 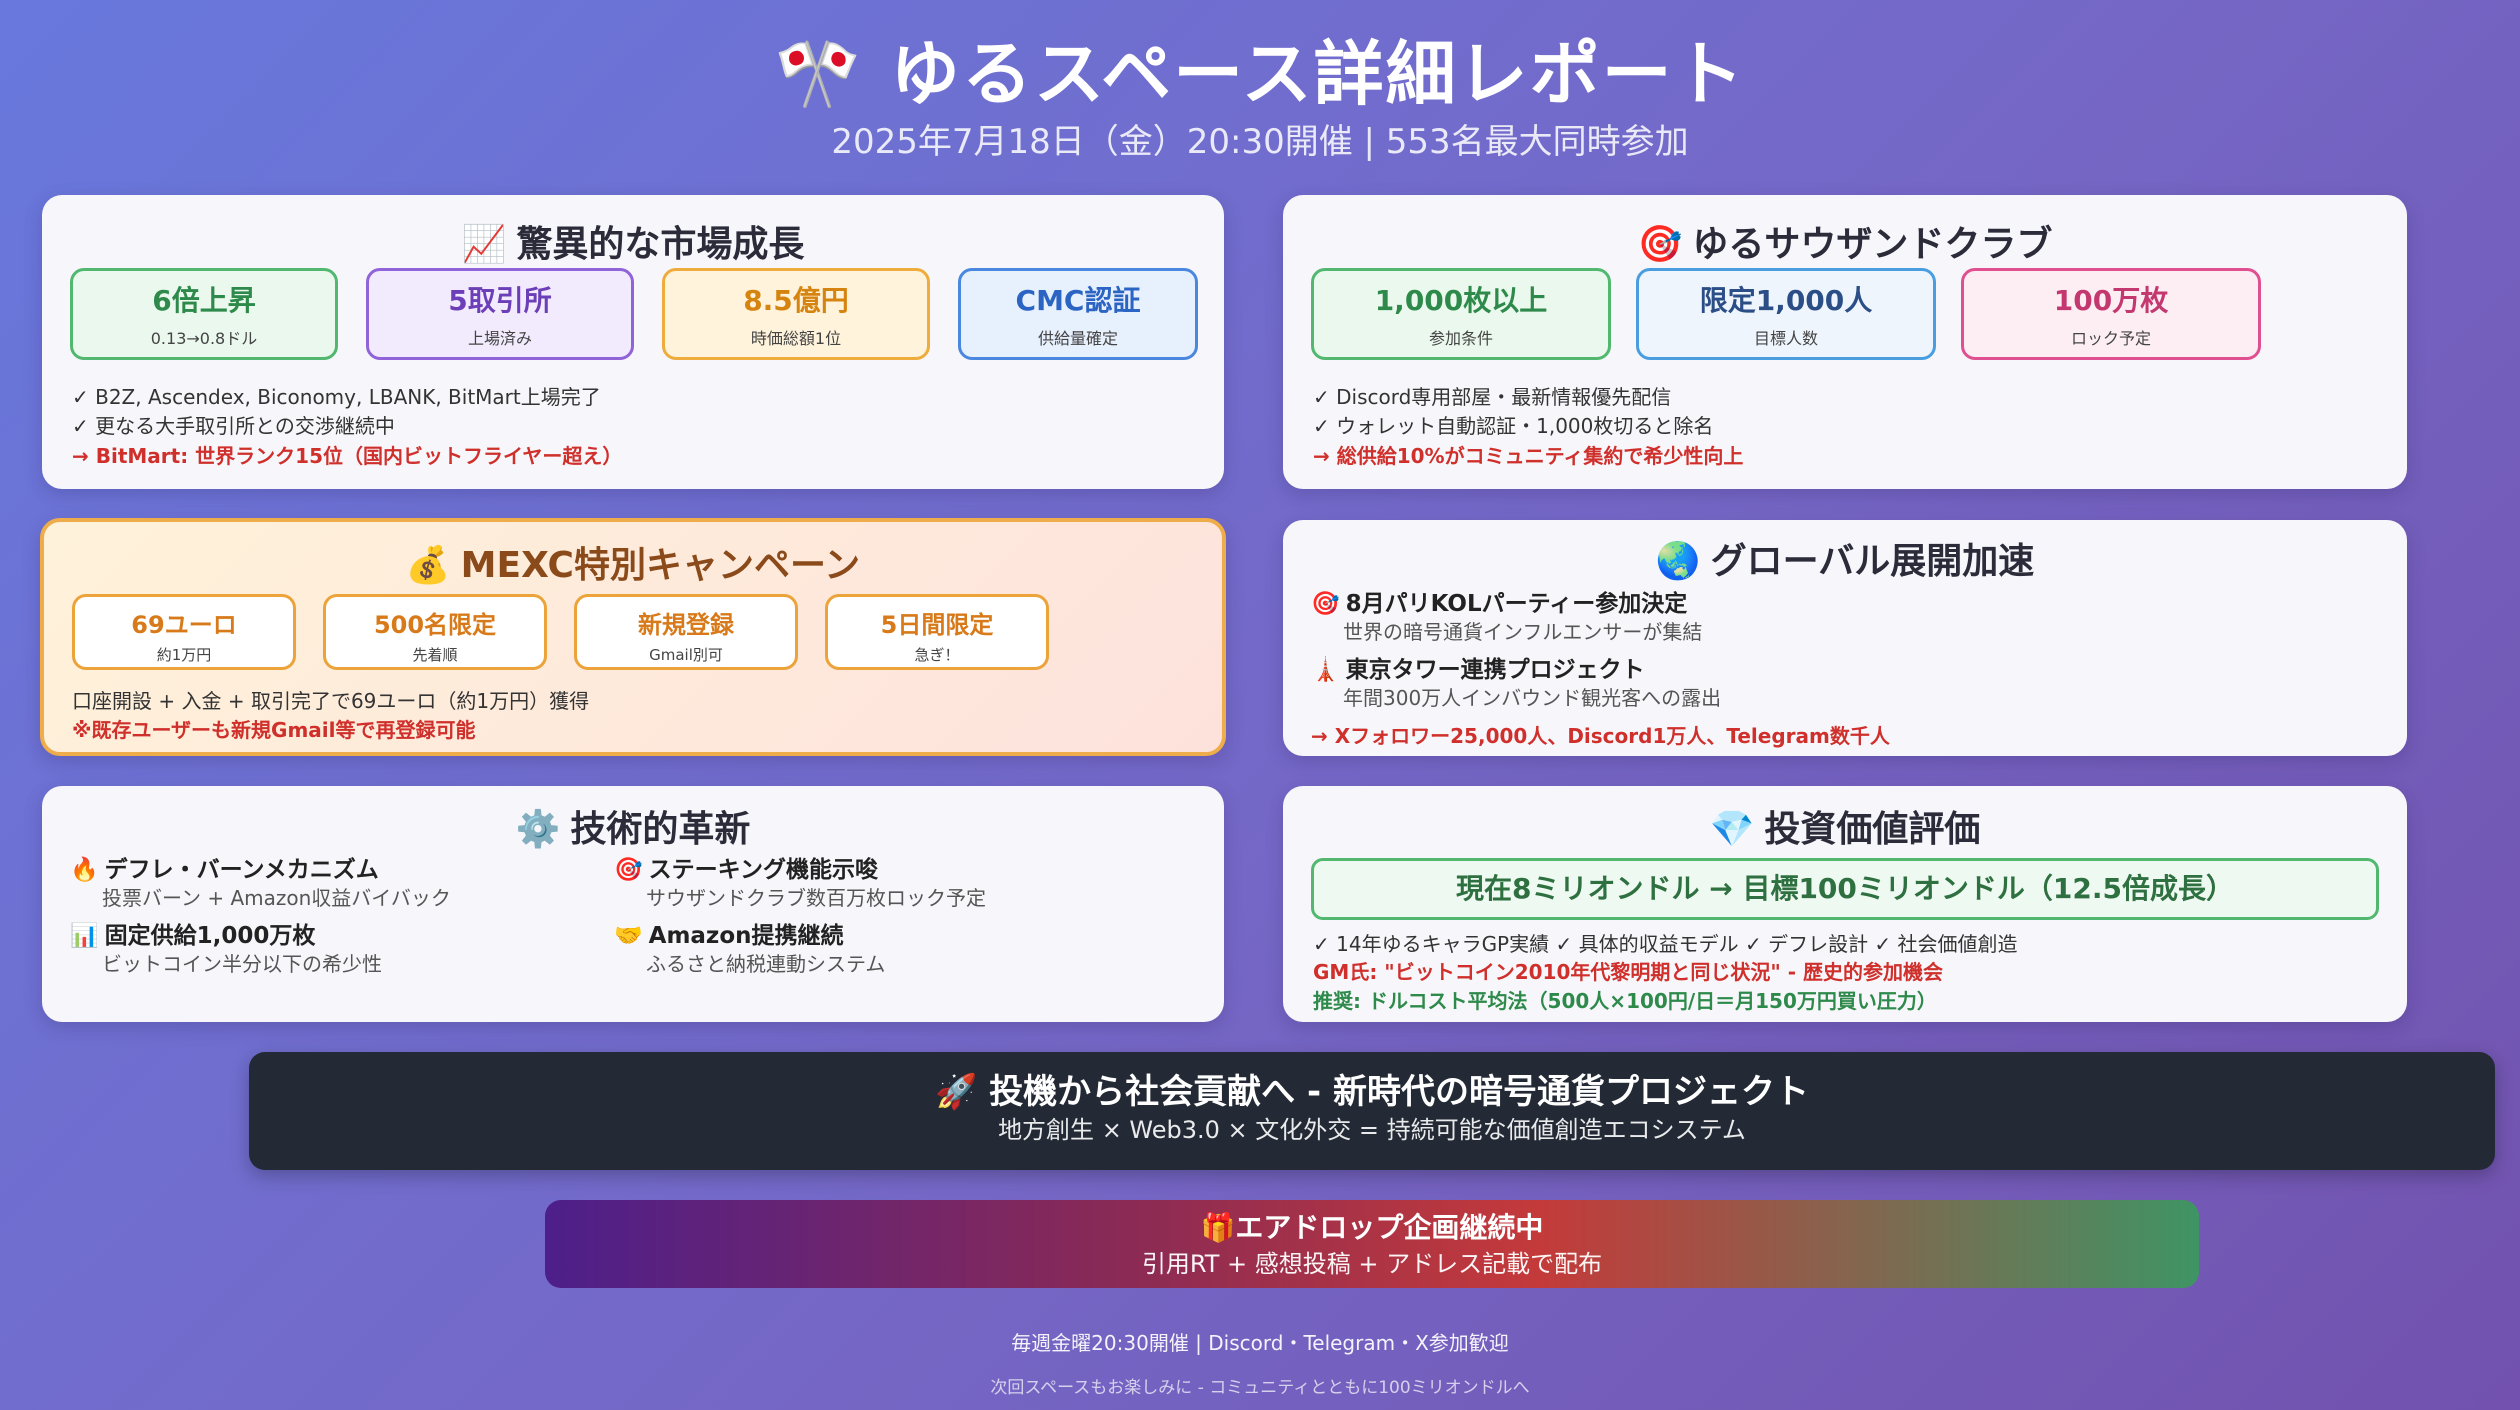 I want to click on page-title-text: ゆるスペース詳細レポート, so click(x=1317, y=74).